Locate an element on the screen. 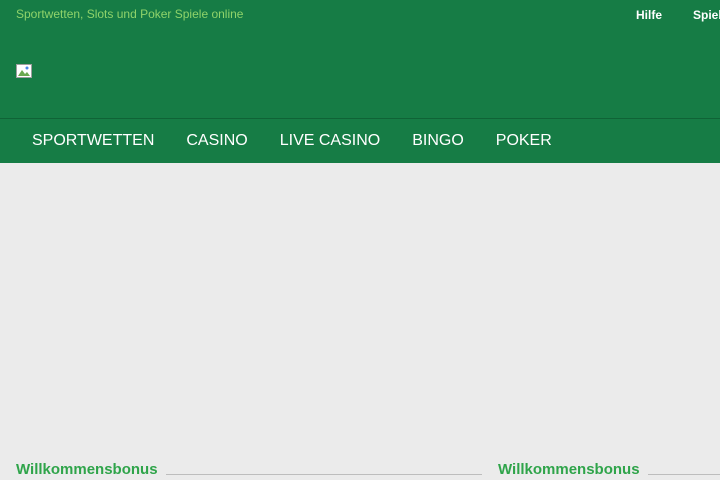 The height and width of the screenshot is (480, 720). nav-item-casino: CASINO is located at coordinates (216, 141).